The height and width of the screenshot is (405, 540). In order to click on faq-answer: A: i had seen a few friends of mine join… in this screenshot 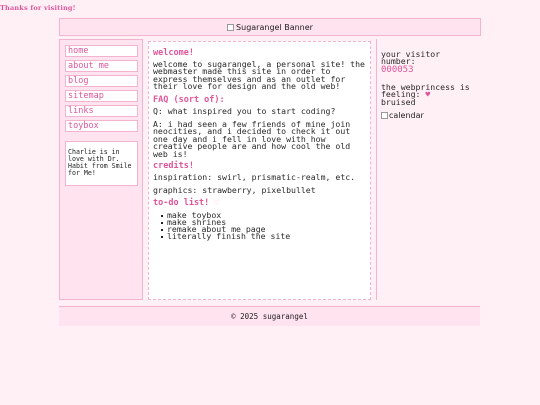, I will do `click(252, 139)`.